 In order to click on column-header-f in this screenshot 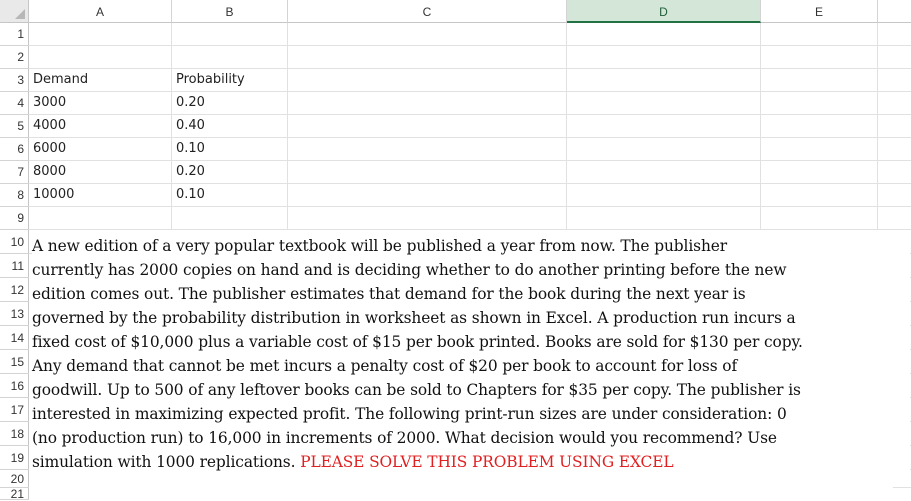, I will do `click(894, 11)`.